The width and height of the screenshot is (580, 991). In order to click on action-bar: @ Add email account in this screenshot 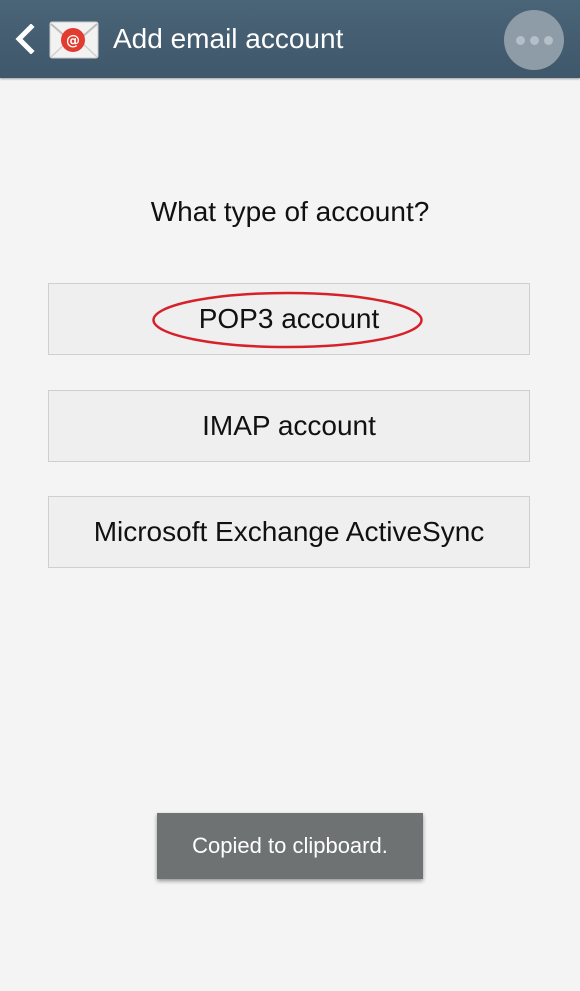, I will do `click(290, 39)`.